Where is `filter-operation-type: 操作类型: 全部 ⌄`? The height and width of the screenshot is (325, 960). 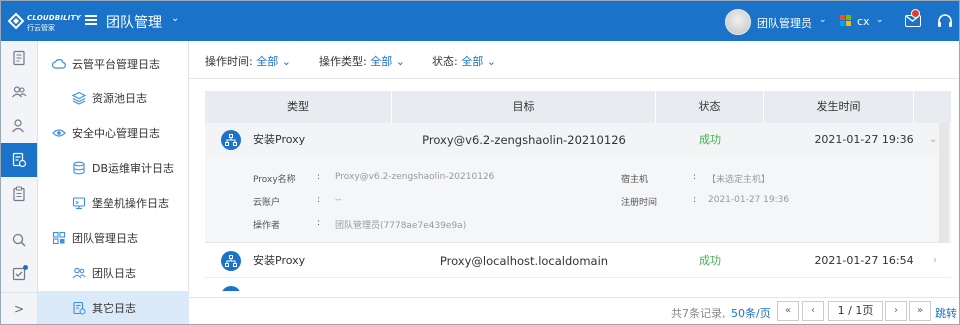
filter-operation-type: 操作类型: 全部 ⌄ is located at coordinates (362, 61).